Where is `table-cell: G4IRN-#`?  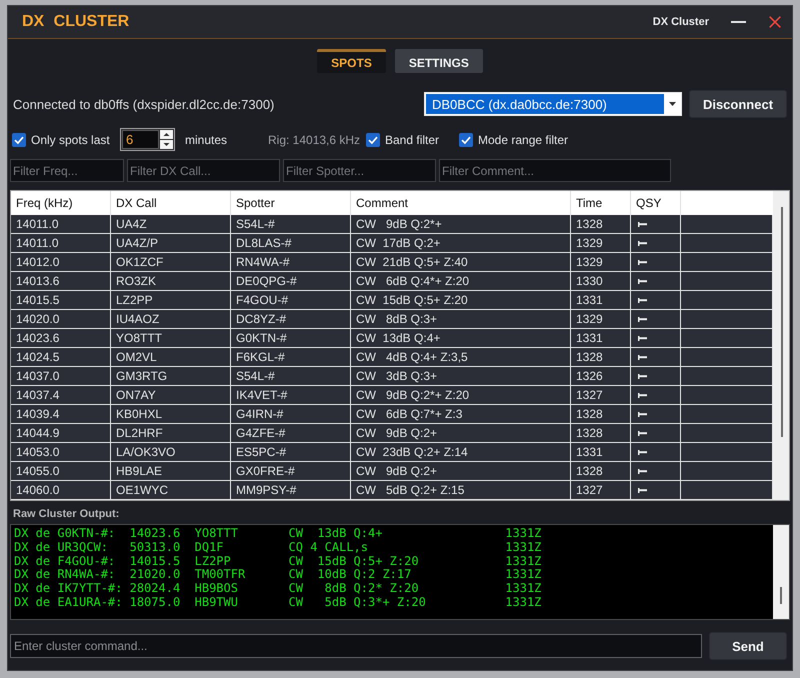 table-cell: G4IRN-# is located at coordinates (291, 414).